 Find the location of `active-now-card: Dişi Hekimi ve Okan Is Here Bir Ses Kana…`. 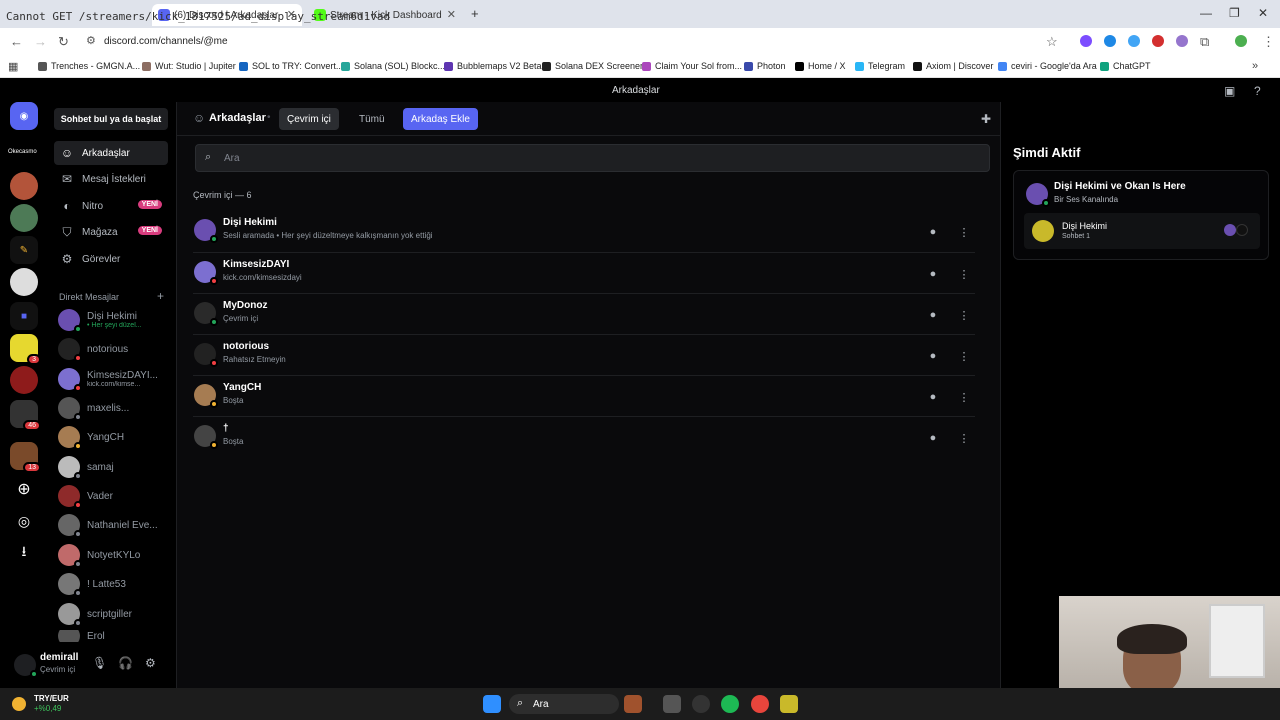

active-now-card: Dişi Hekimi ve Okan Is Here Bir Ses Kana… is located at coordinates (1141, 215).